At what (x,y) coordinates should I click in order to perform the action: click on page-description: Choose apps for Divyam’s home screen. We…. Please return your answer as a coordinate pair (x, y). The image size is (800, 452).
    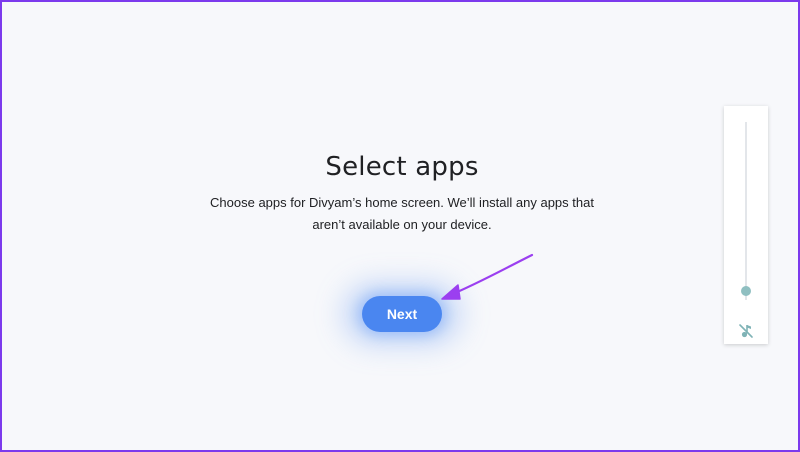
    Looking at the image, I should click on (402, 213).